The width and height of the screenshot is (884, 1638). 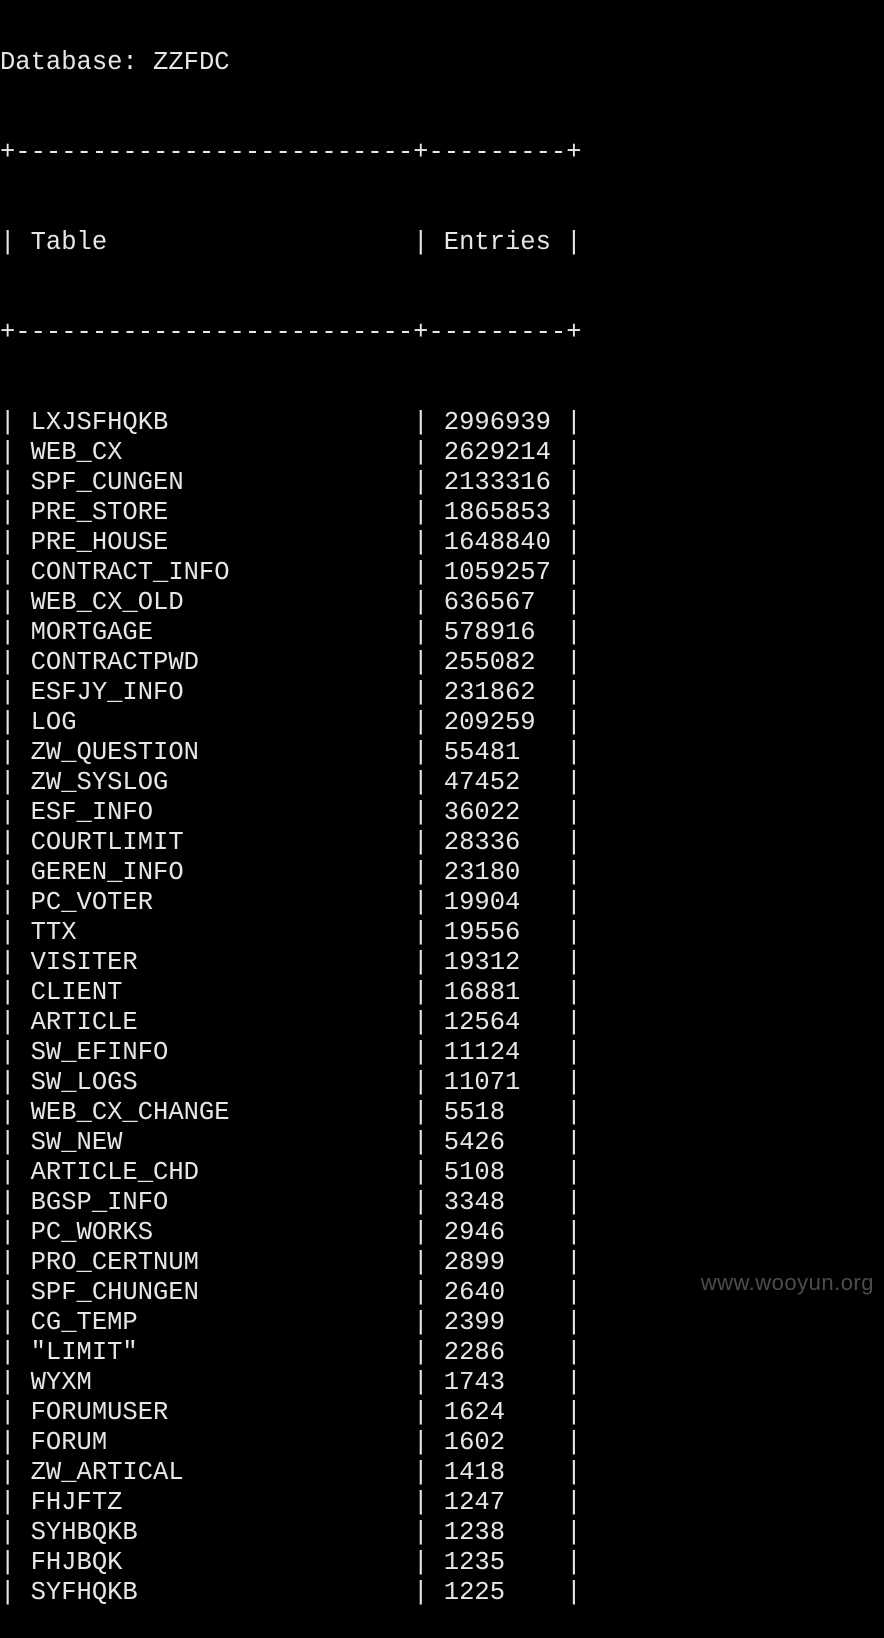 I want to click on table-row: | FHJFTZ | 1247 |, so click(x=291, y=1502).